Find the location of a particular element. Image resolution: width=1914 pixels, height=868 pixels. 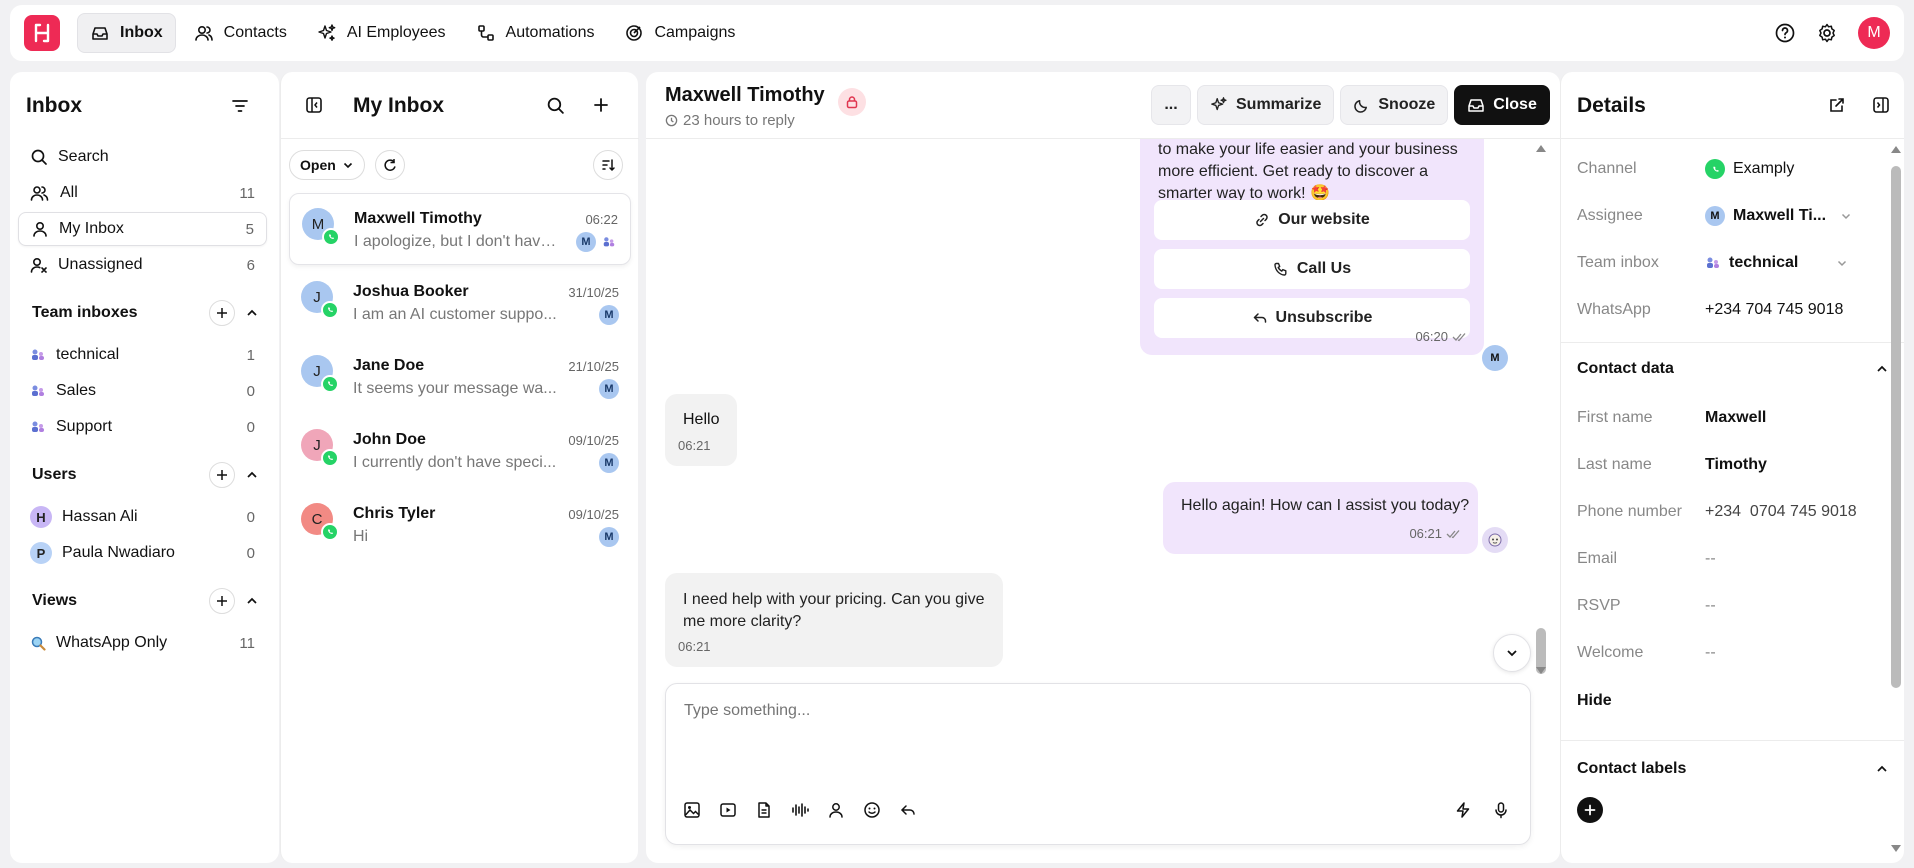

new-conversation-button is located at coordinates (601, 105).